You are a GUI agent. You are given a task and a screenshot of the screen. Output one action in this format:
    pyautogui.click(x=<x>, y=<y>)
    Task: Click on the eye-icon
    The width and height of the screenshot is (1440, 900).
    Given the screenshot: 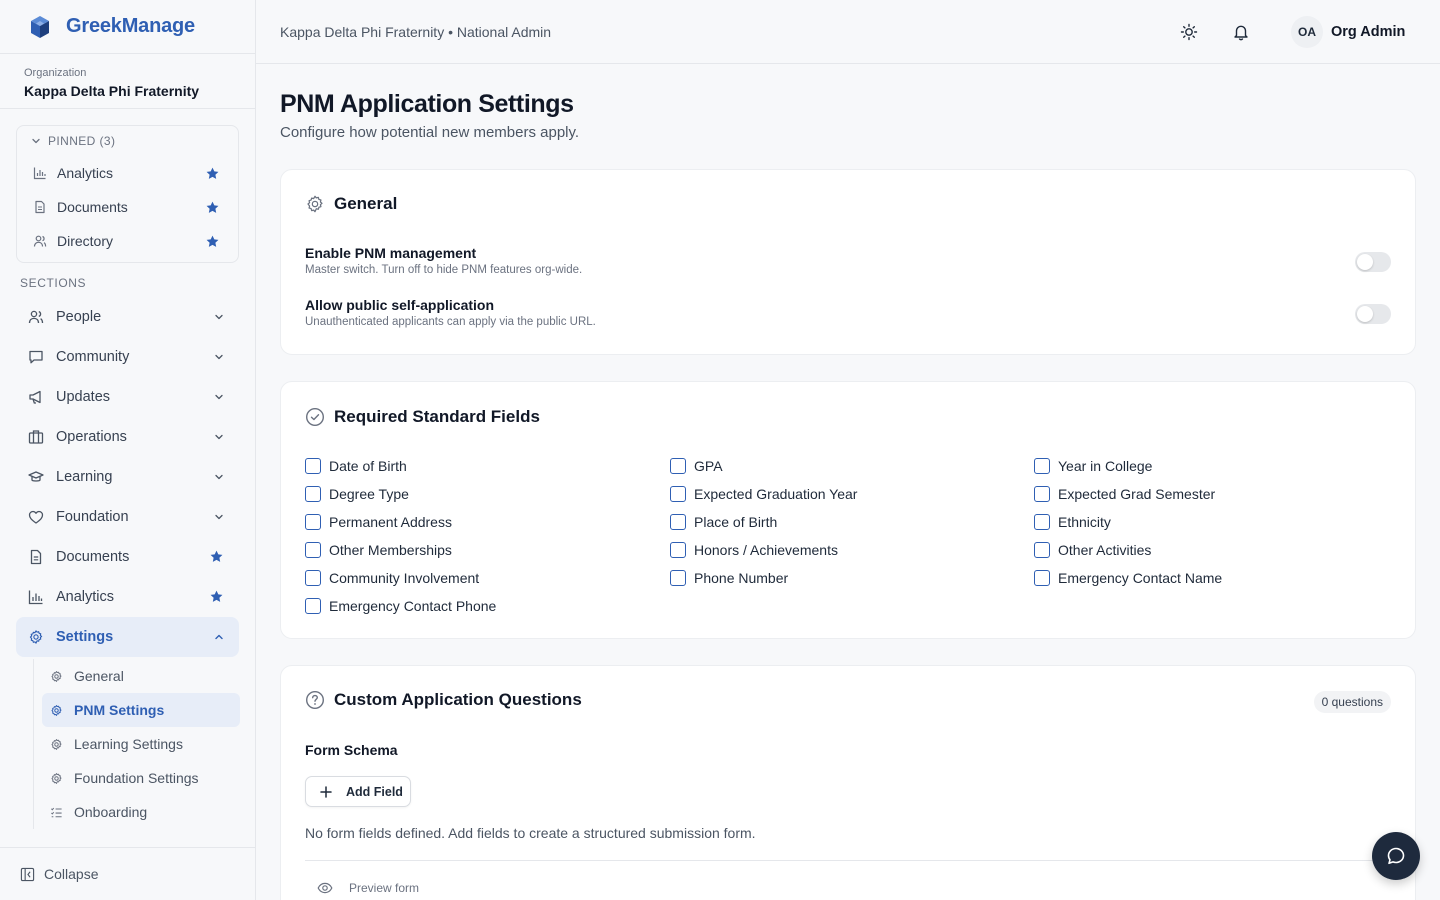 What is the action you would take?
    pyautogui.click(x=325, y=888)
    